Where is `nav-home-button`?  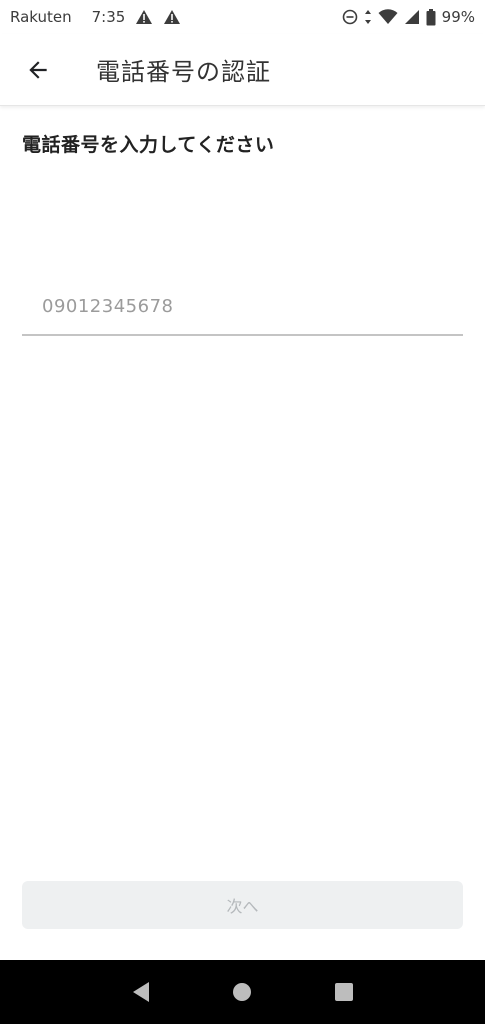
nav-home-button is located at coordinates (242, 992).